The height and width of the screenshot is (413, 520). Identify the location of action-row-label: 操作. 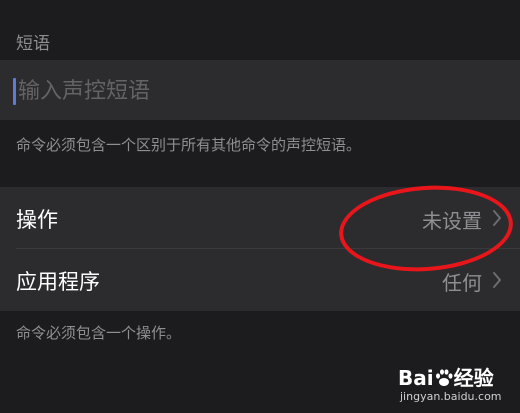
(37, 220).